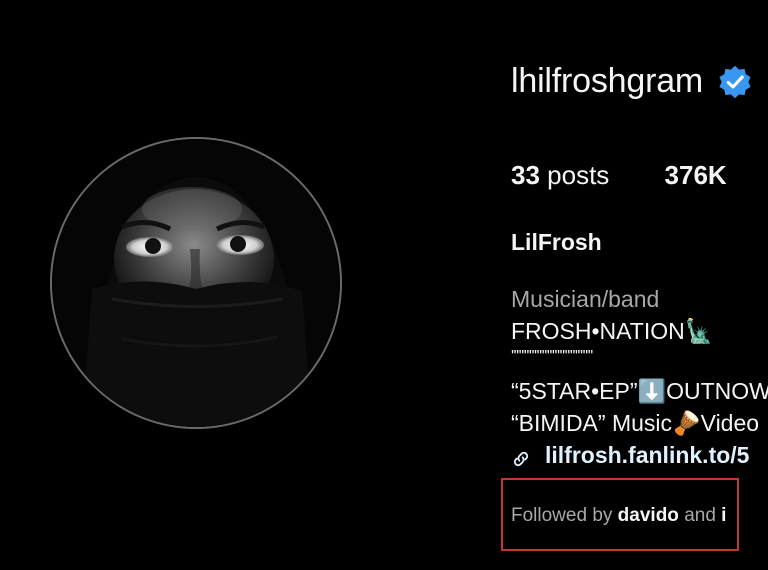 The image size is (768, 570). What do you see at coordinates (521, 456) in the screenshot?
I see `link-icon` at bounding box center [521, 456].